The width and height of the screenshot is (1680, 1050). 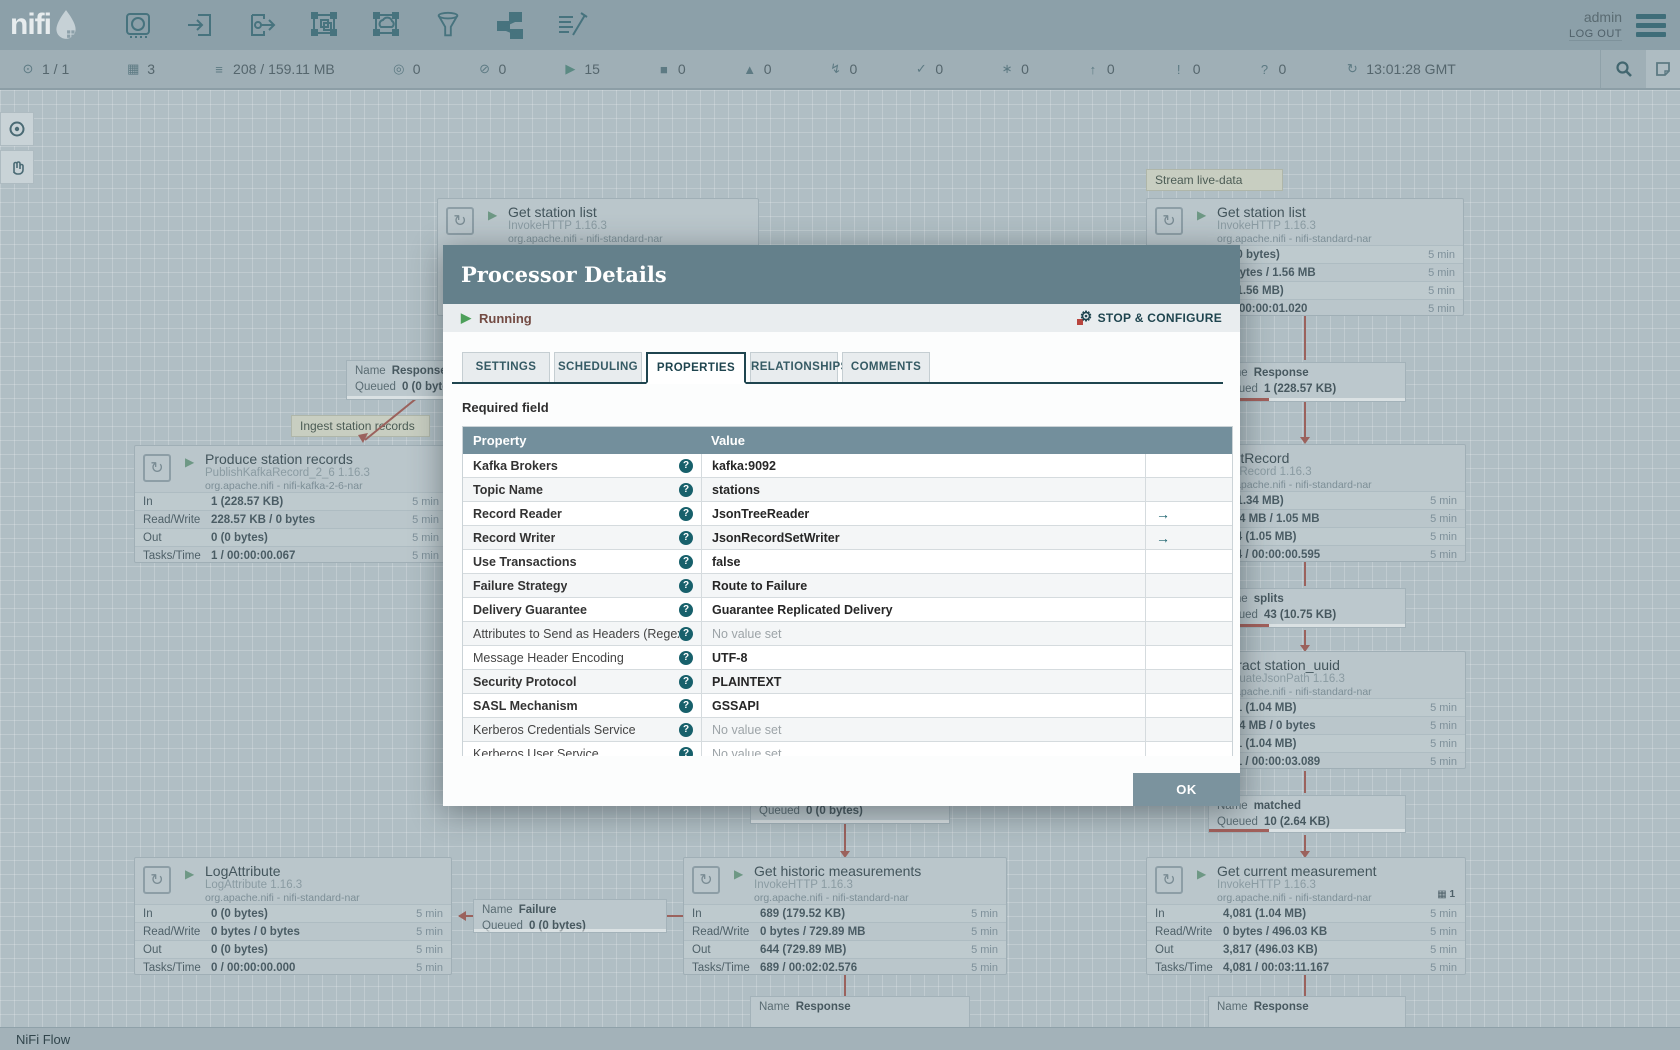 I want to click on processor-type: LogAttribute 1.16.3, so click(x=254, y=885).